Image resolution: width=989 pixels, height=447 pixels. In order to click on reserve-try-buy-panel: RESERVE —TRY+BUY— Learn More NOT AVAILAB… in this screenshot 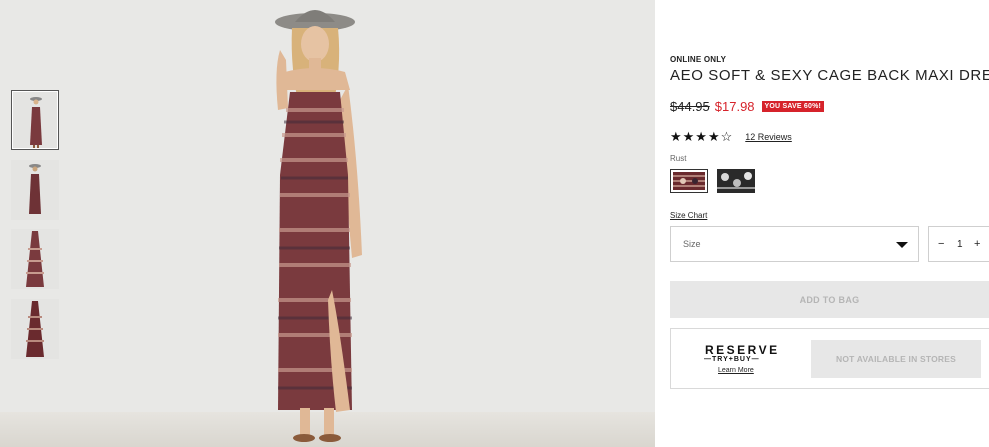, I will do `click(829, 358)`.